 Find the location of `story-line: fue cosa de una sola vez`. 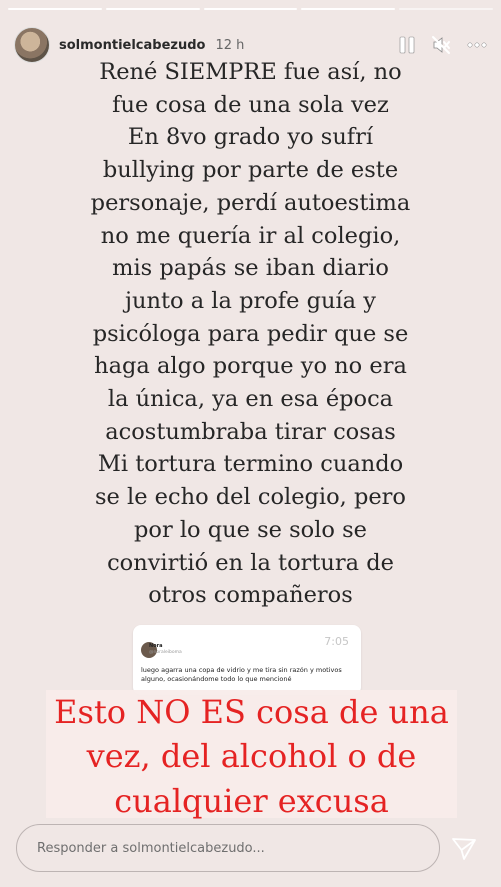

story-line: fue cosa de una sola vez is located at coordinates (250, 104).